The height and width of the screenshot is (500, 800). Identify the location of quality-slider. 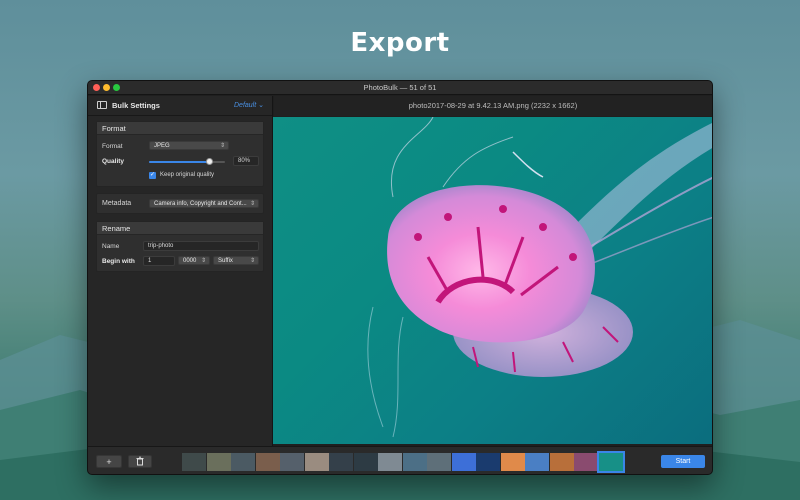
(187, 161).